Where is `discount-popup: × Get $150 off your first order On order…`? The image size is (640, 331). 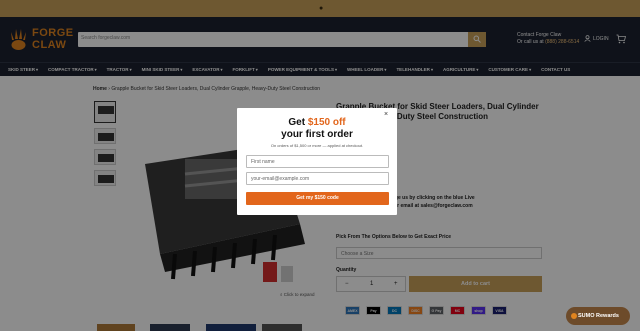
discount-popup: × Get $150 off your first order On order… is located at coordinates (317, 161).